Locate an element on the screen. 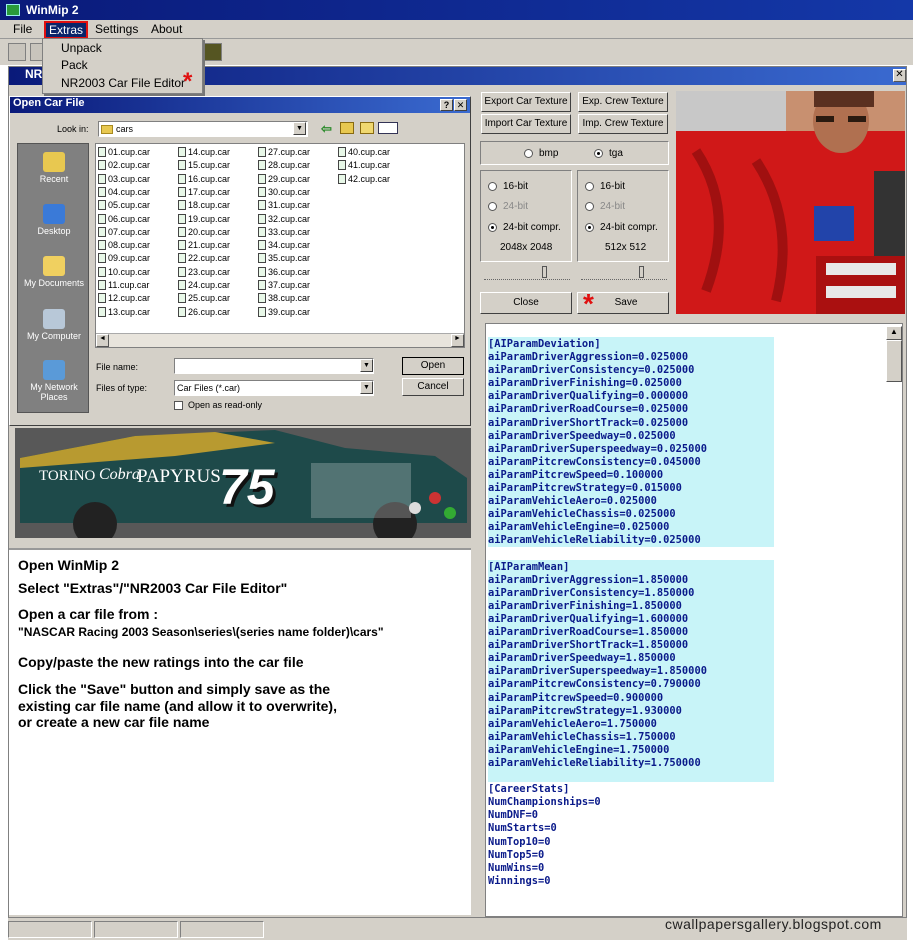 This screenshot has height=942, width=913. import-crew-texture-button: Imp. Crew Texture is located at coordinates (623, 124).